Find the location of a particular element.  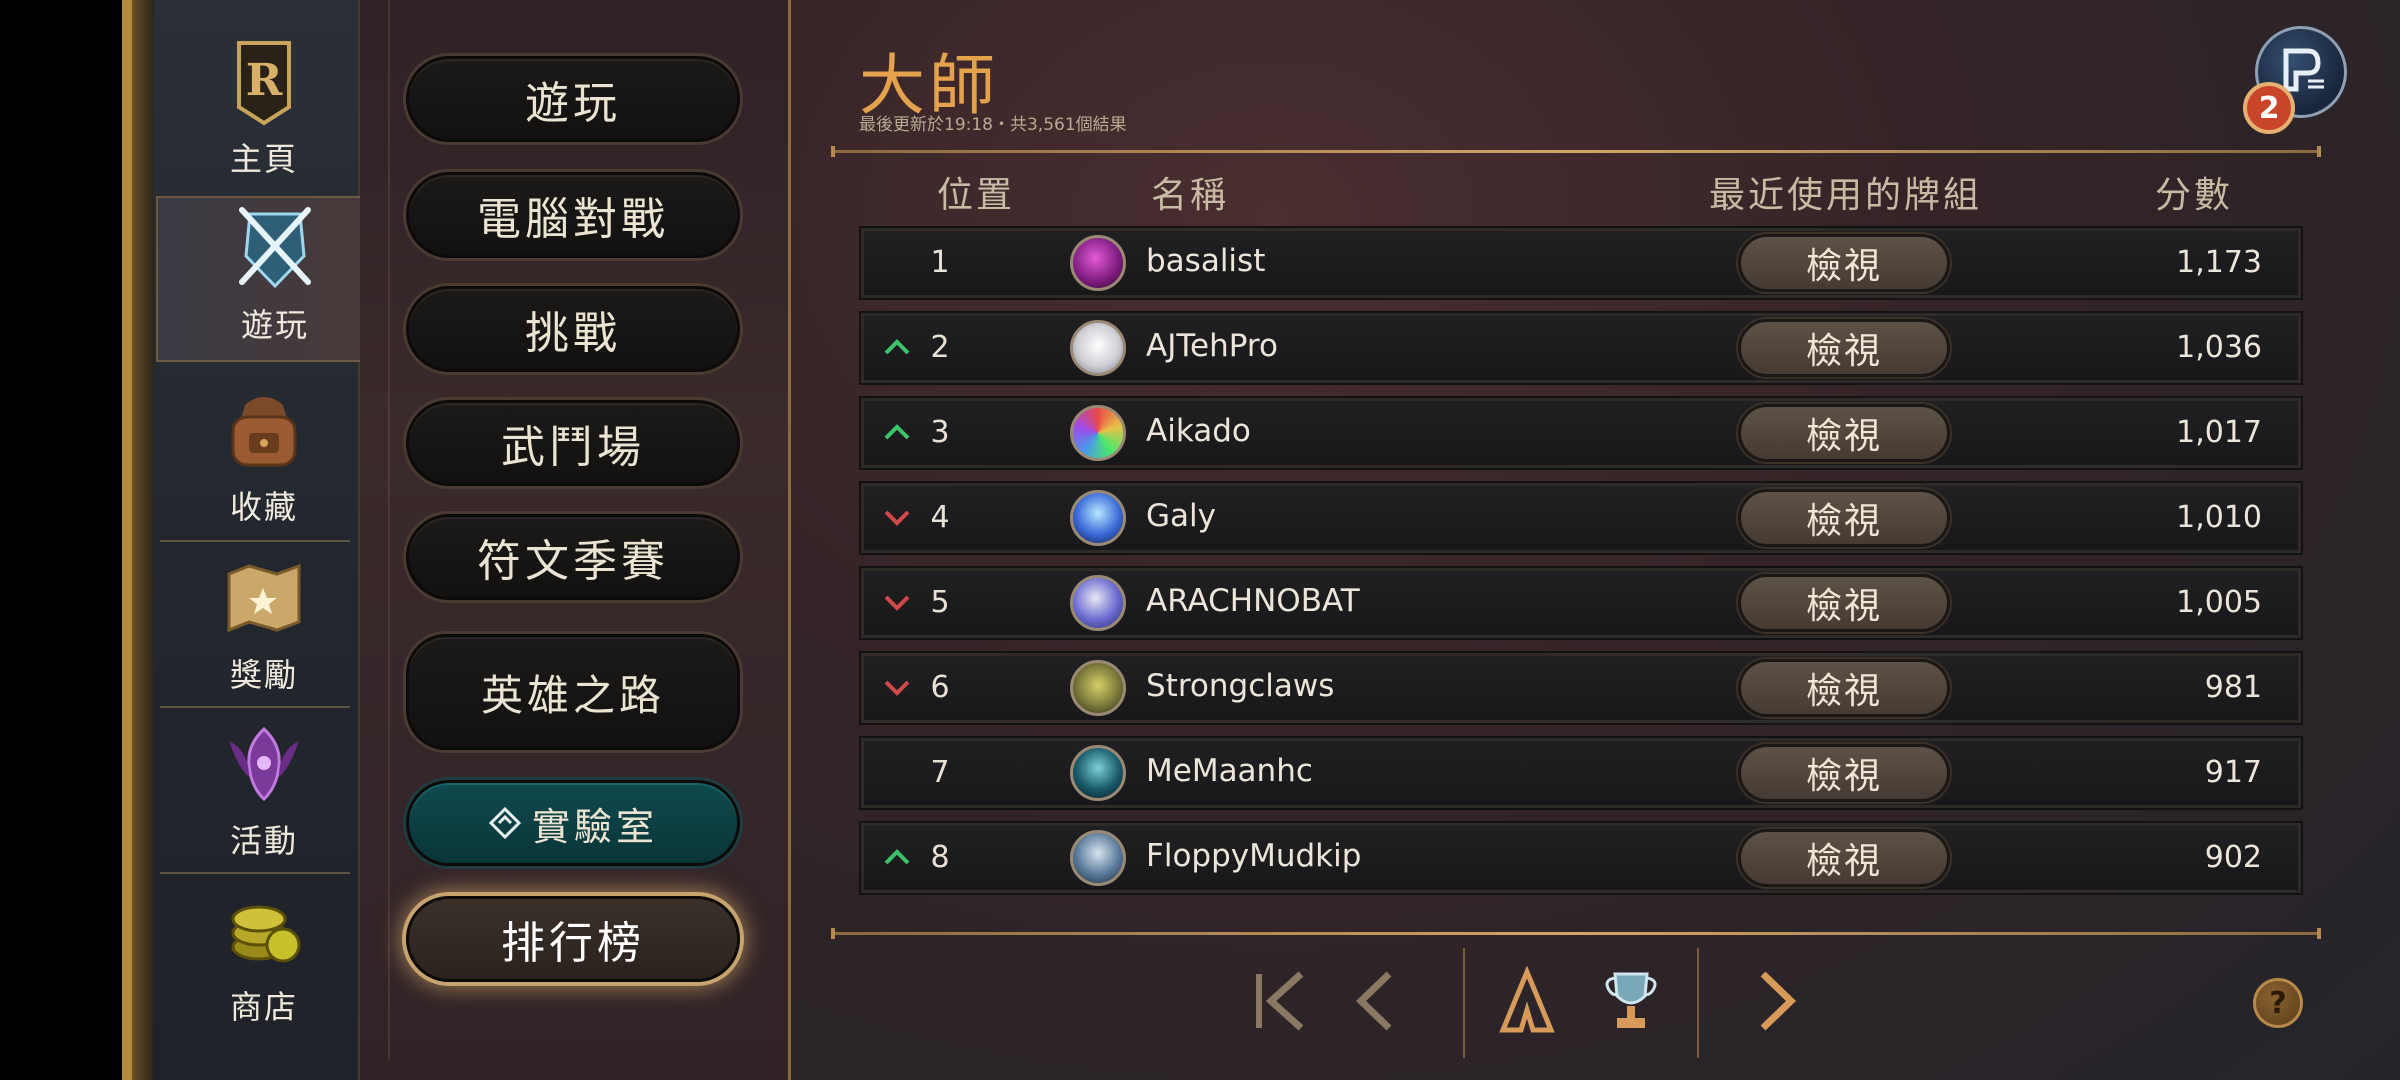

player-name: FloppyMudkip is located at coordinates (1254, 856).